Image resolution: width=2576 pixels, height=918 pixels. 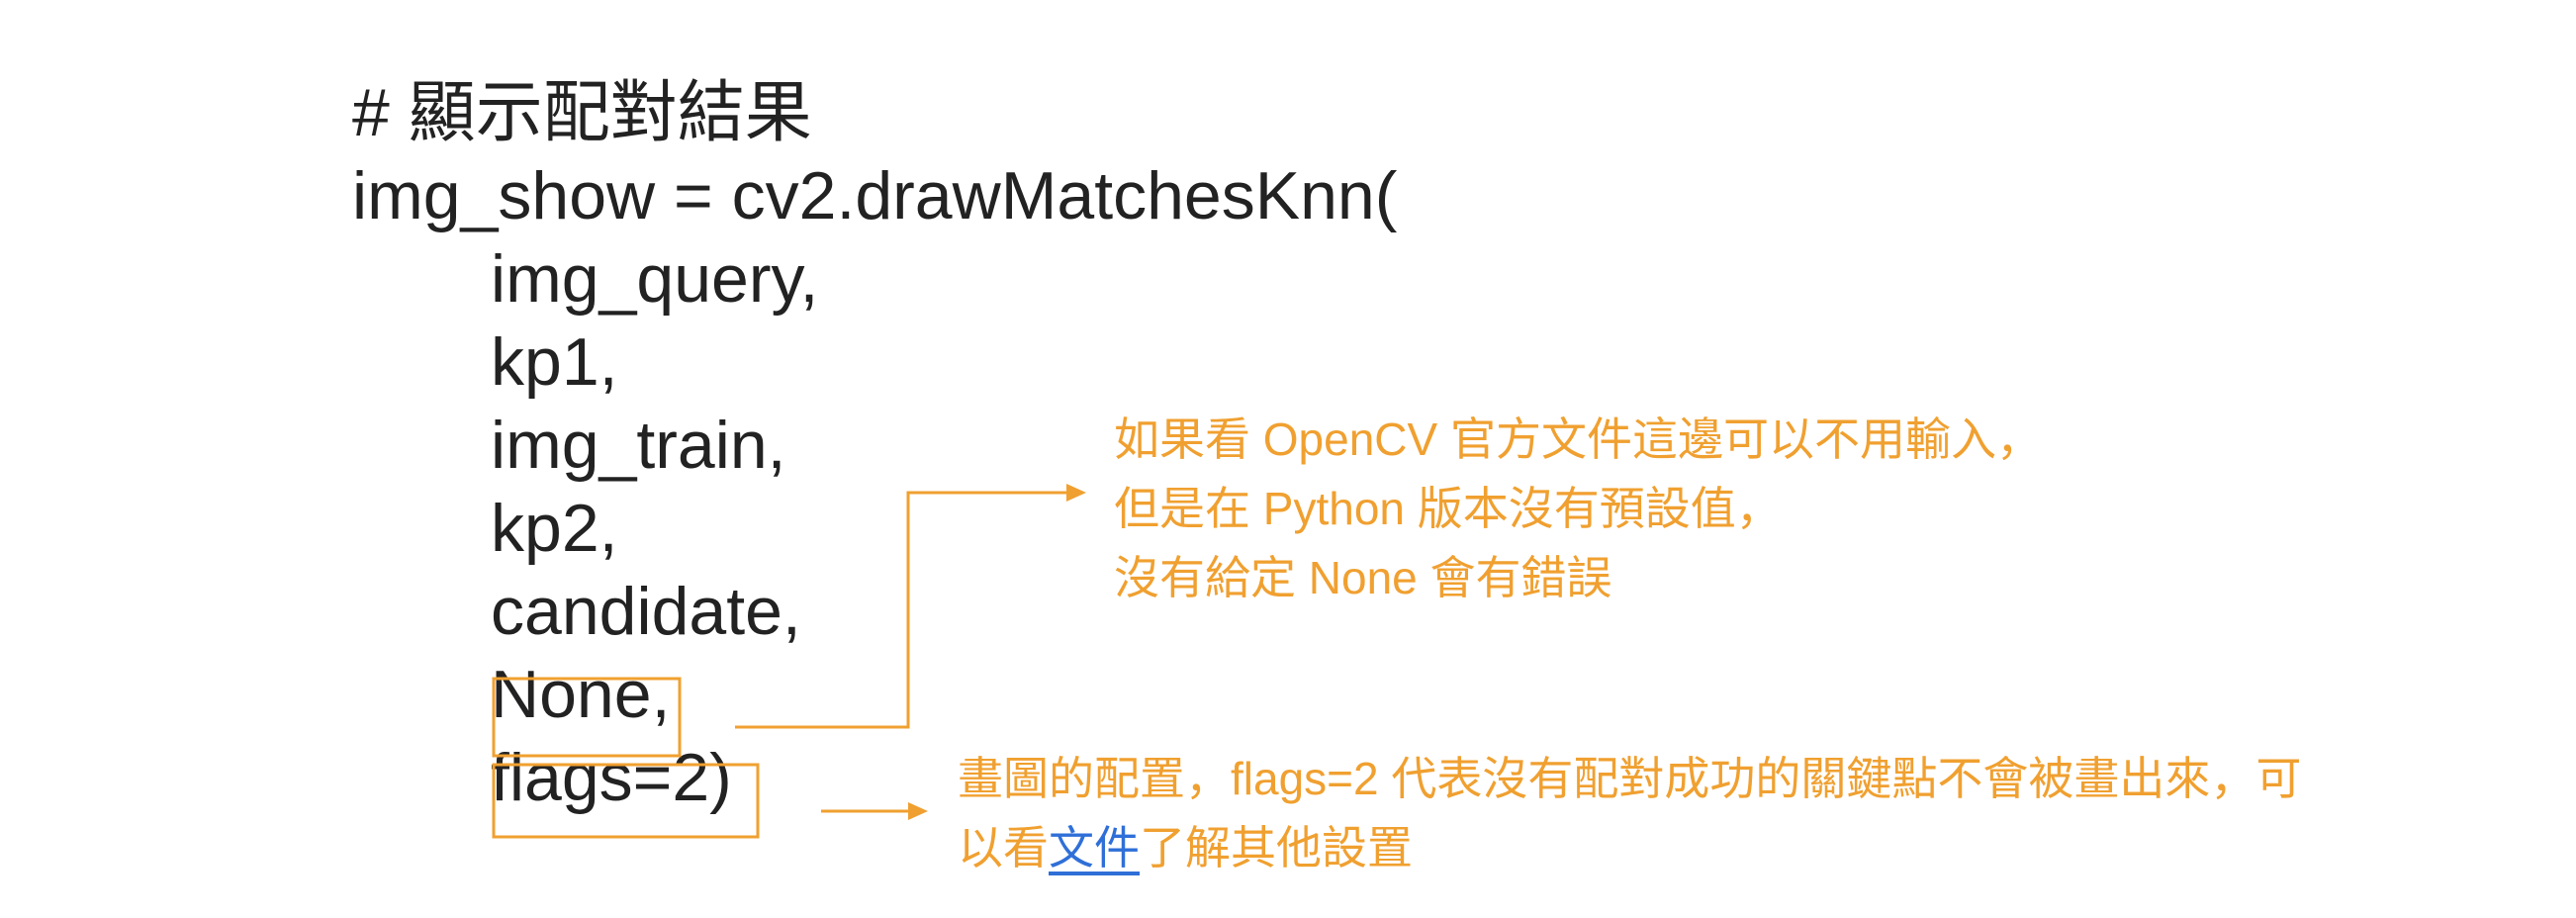 What do you see at coordinates (1630, 778) in the screenshot?
I see `flags-note-line-1: 畫圖的配置，flags=2 代表沒有配對成功的關鍵點不會被畫出來，可` at bounding box center [1630, 778].